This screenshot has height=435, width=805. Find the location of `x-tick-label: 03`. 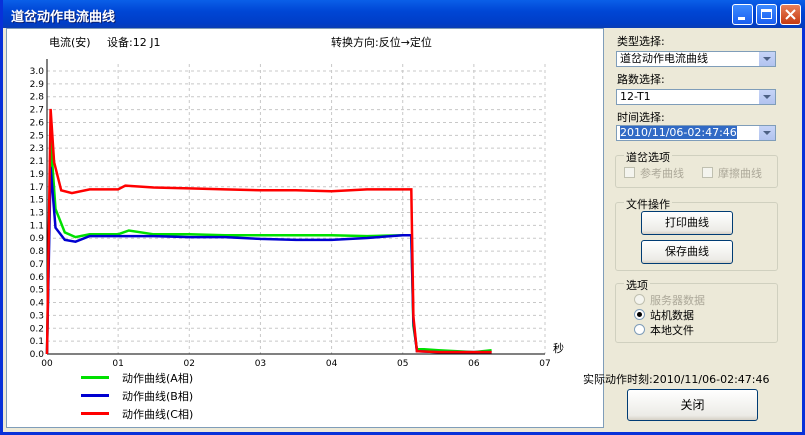

x-tick-label: 03 is located at coordinates (260, 364).